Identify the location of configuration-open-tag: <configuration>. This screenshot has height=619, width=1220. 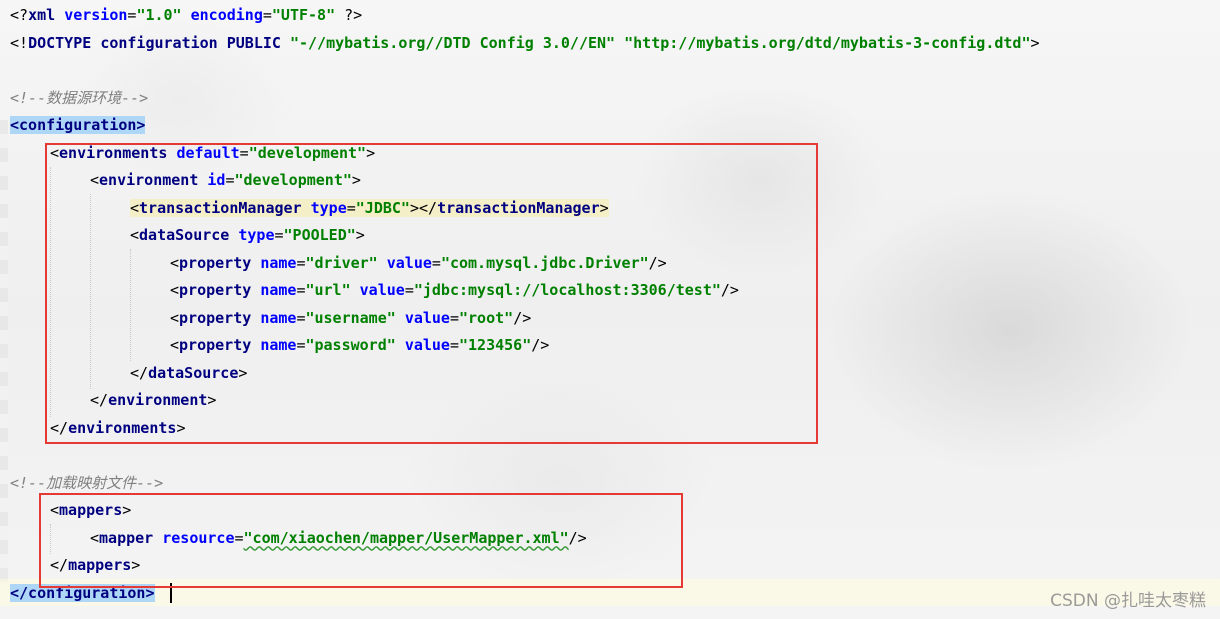
(78, 125).